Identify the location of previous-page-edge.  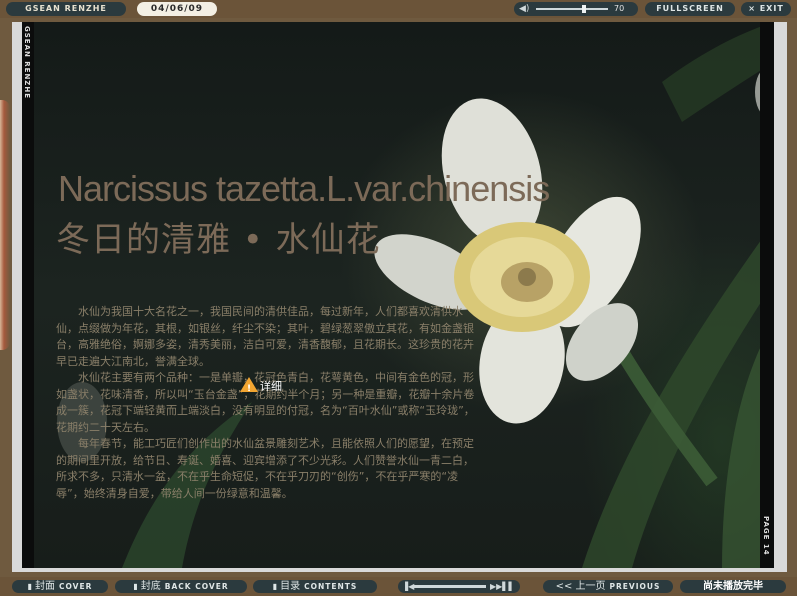
(5, 225).